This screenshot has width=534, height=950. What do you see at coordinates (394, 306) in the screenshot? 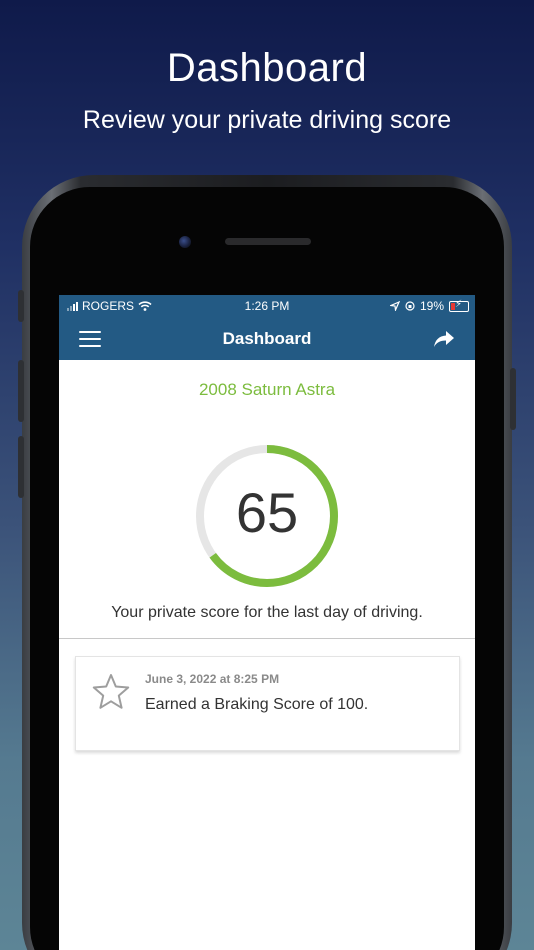
I see `location-arrow-icon` at bounding box center [394, 306].